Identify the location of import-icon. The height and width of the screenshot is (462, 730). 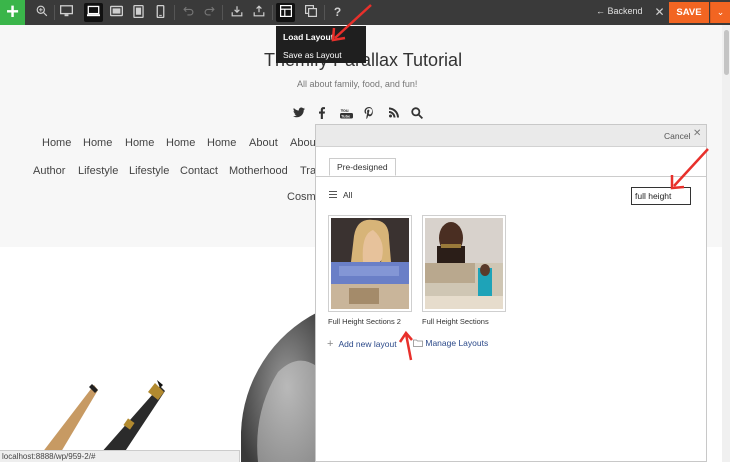
(236, 12).